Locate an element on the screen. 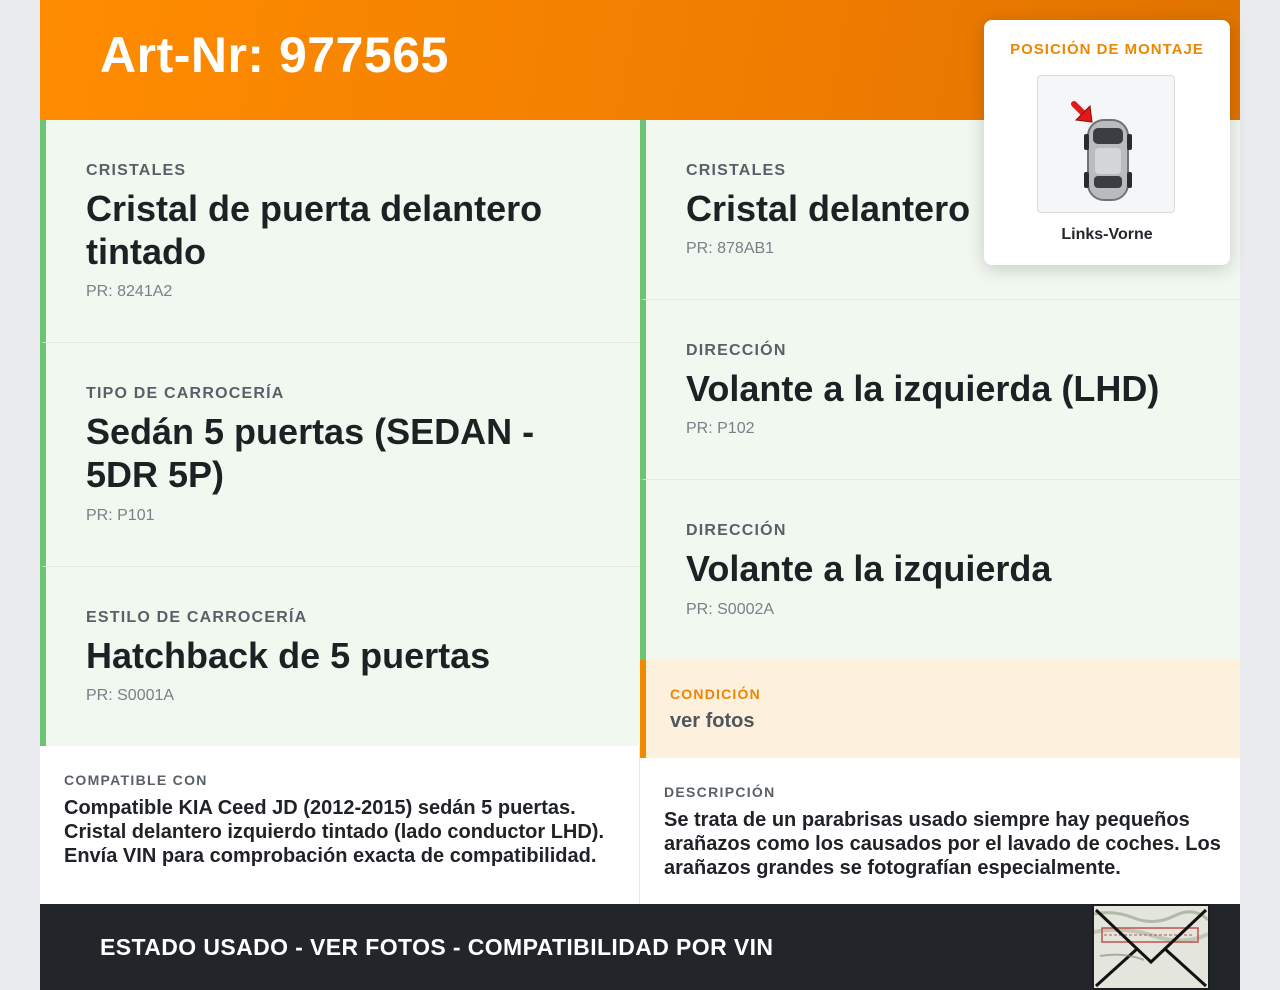 The height and width of the screenshot is (990, 1280). condition-cell: CONDICIÓN ver fotos is located at coordinates (940, 709).